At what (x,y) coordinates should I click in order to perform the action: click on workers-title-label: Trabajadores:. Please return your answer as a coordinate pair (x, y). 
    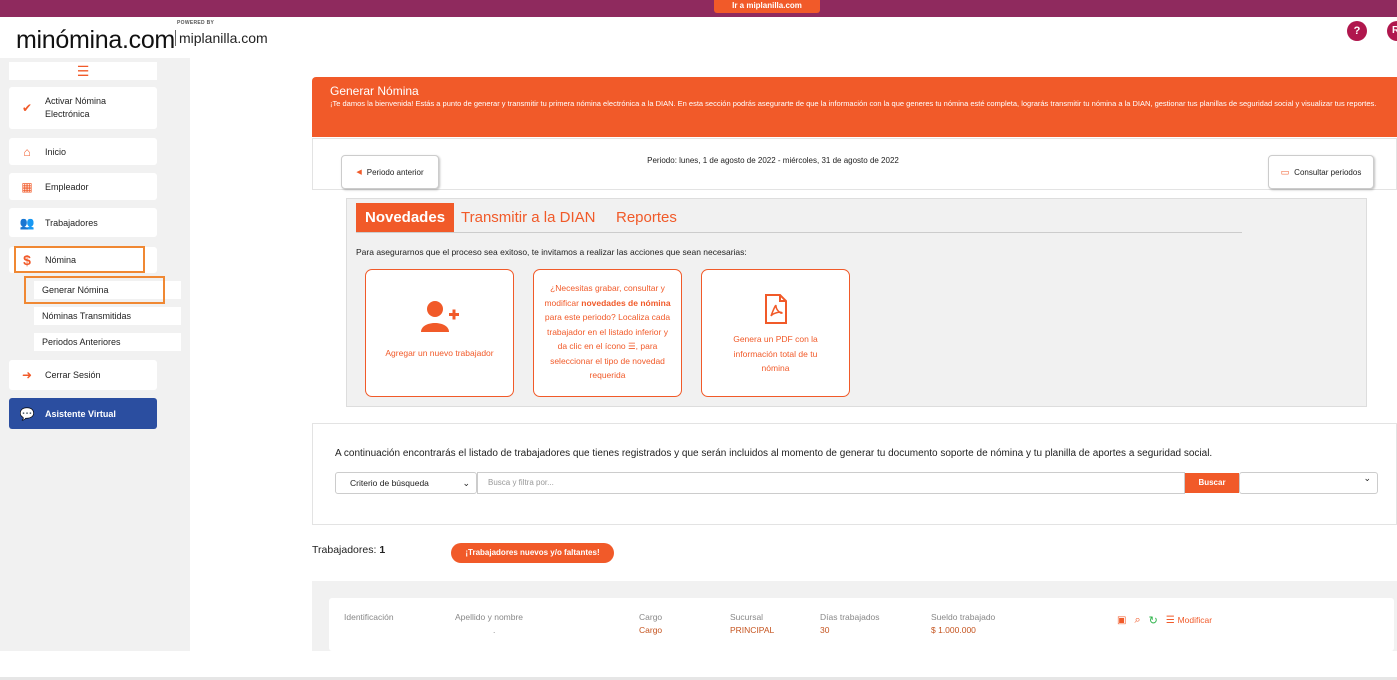
    Looking at the image, I should click on (344, 550).